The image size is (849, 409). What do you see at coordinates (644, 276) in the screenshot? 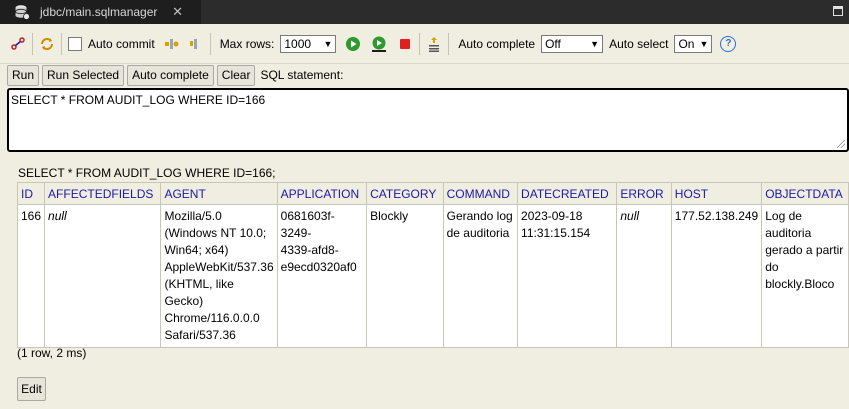
I see `cell-error: null` at bounding box center [644, 276].